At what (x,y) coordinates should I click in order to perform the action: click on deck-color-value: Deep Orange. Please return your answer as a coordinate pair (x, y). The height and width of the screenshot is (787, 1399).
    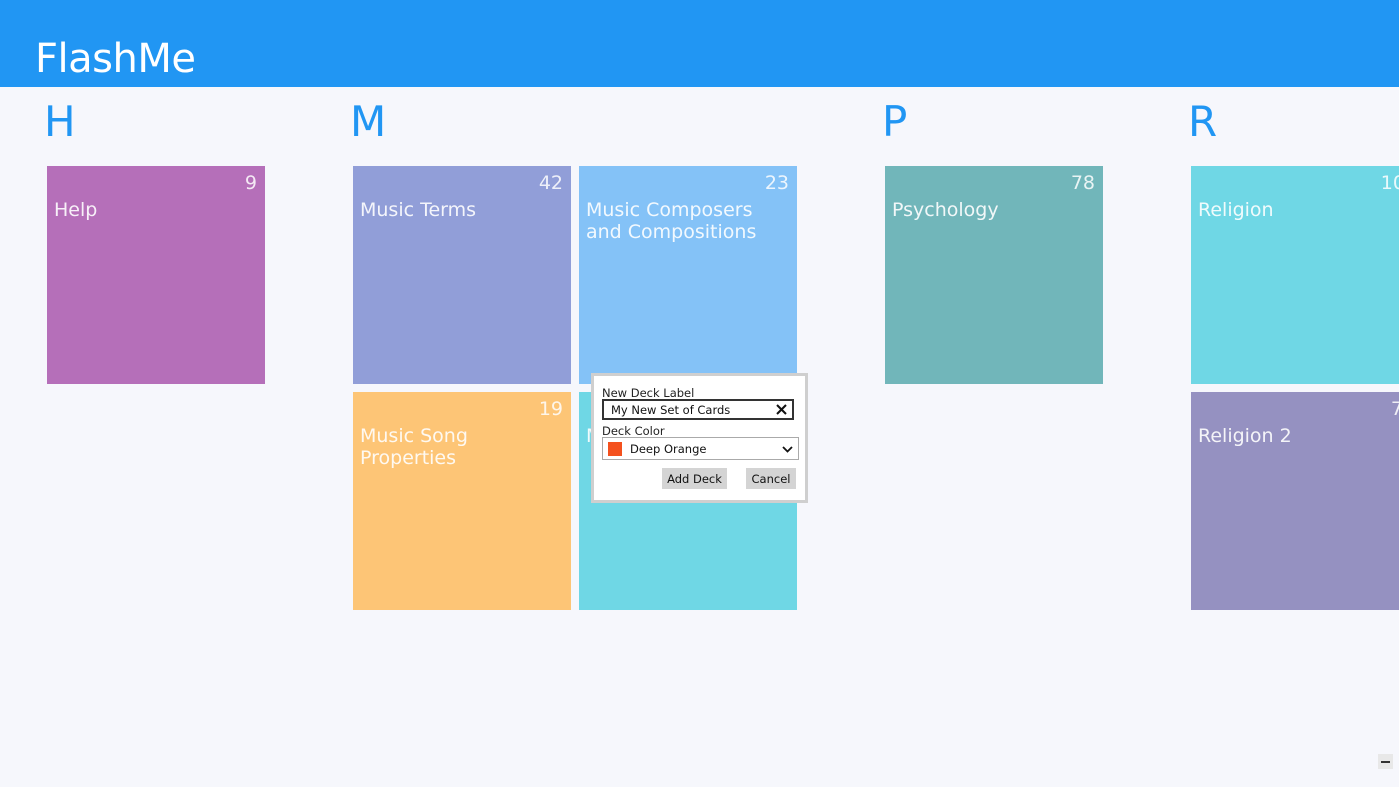
    Looking at the image, I should click on (668, 449).